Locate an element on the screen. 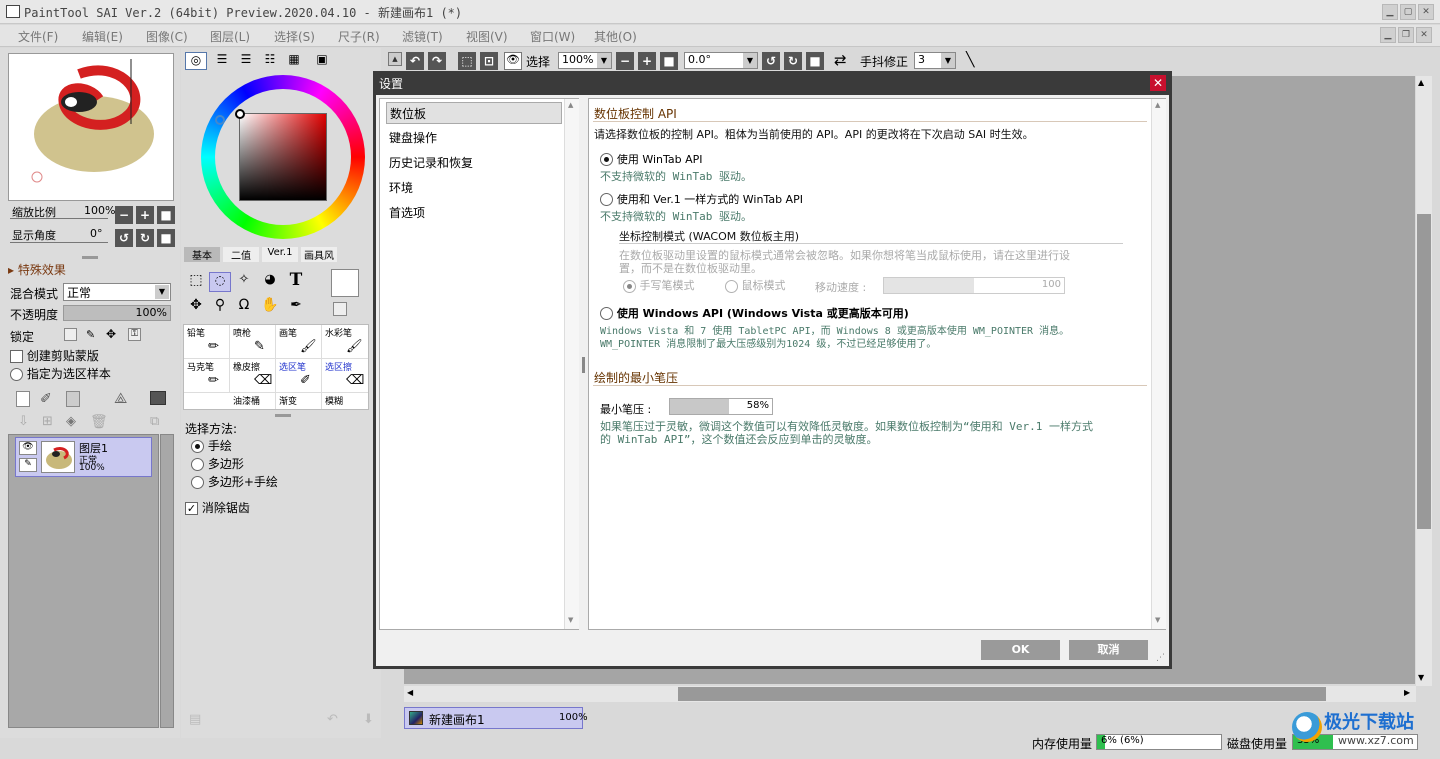 The height and width of the screenshot is (759, 1440). windows-api-radio: 使用 Windows API (Windows Vista 或更高版本可用) is located at coordinates (754, 313).